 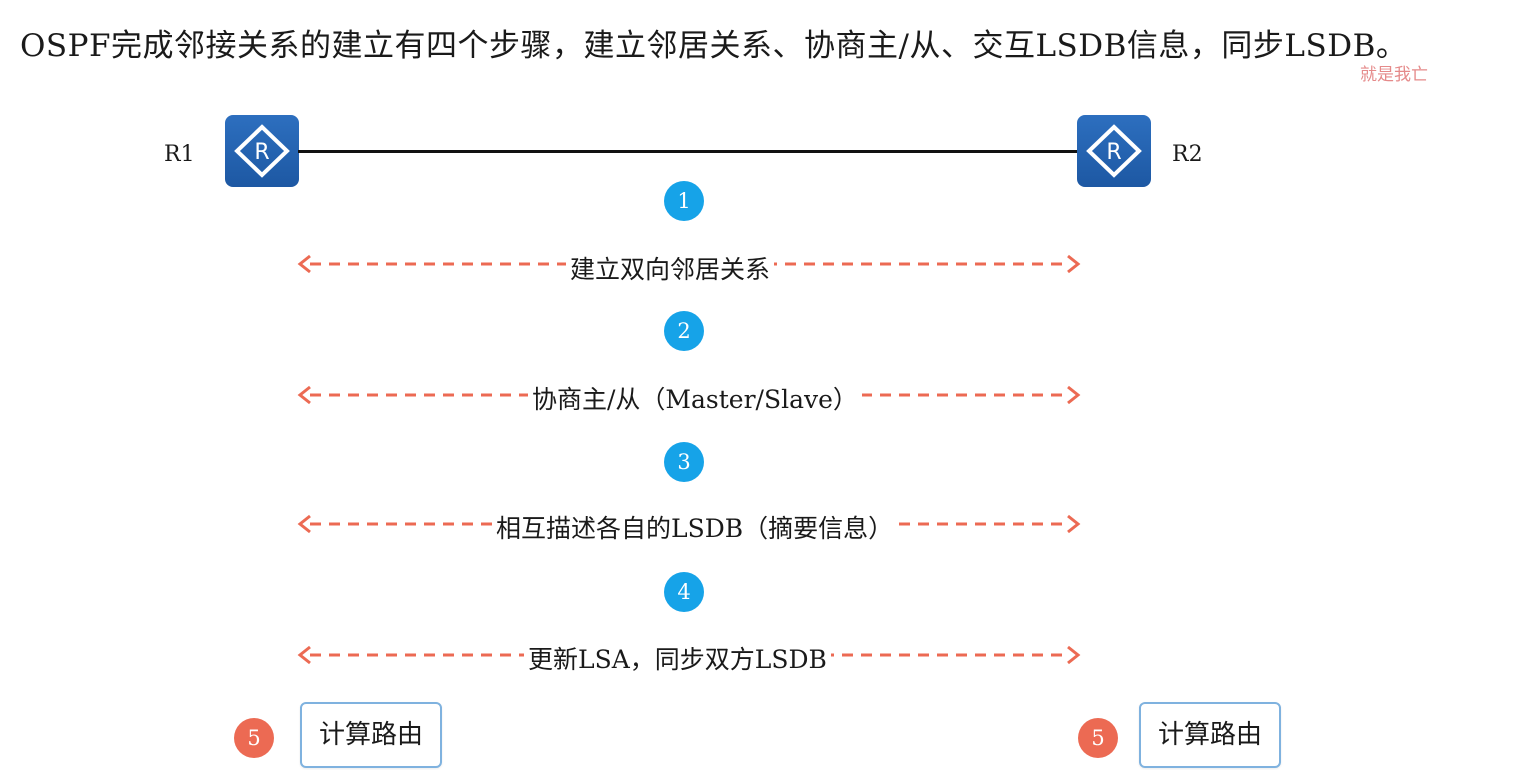 What do you see at coordinates (684, 592) in the screenshot?
I see `step-4-badge: 4` at bounding box center [684, 592].